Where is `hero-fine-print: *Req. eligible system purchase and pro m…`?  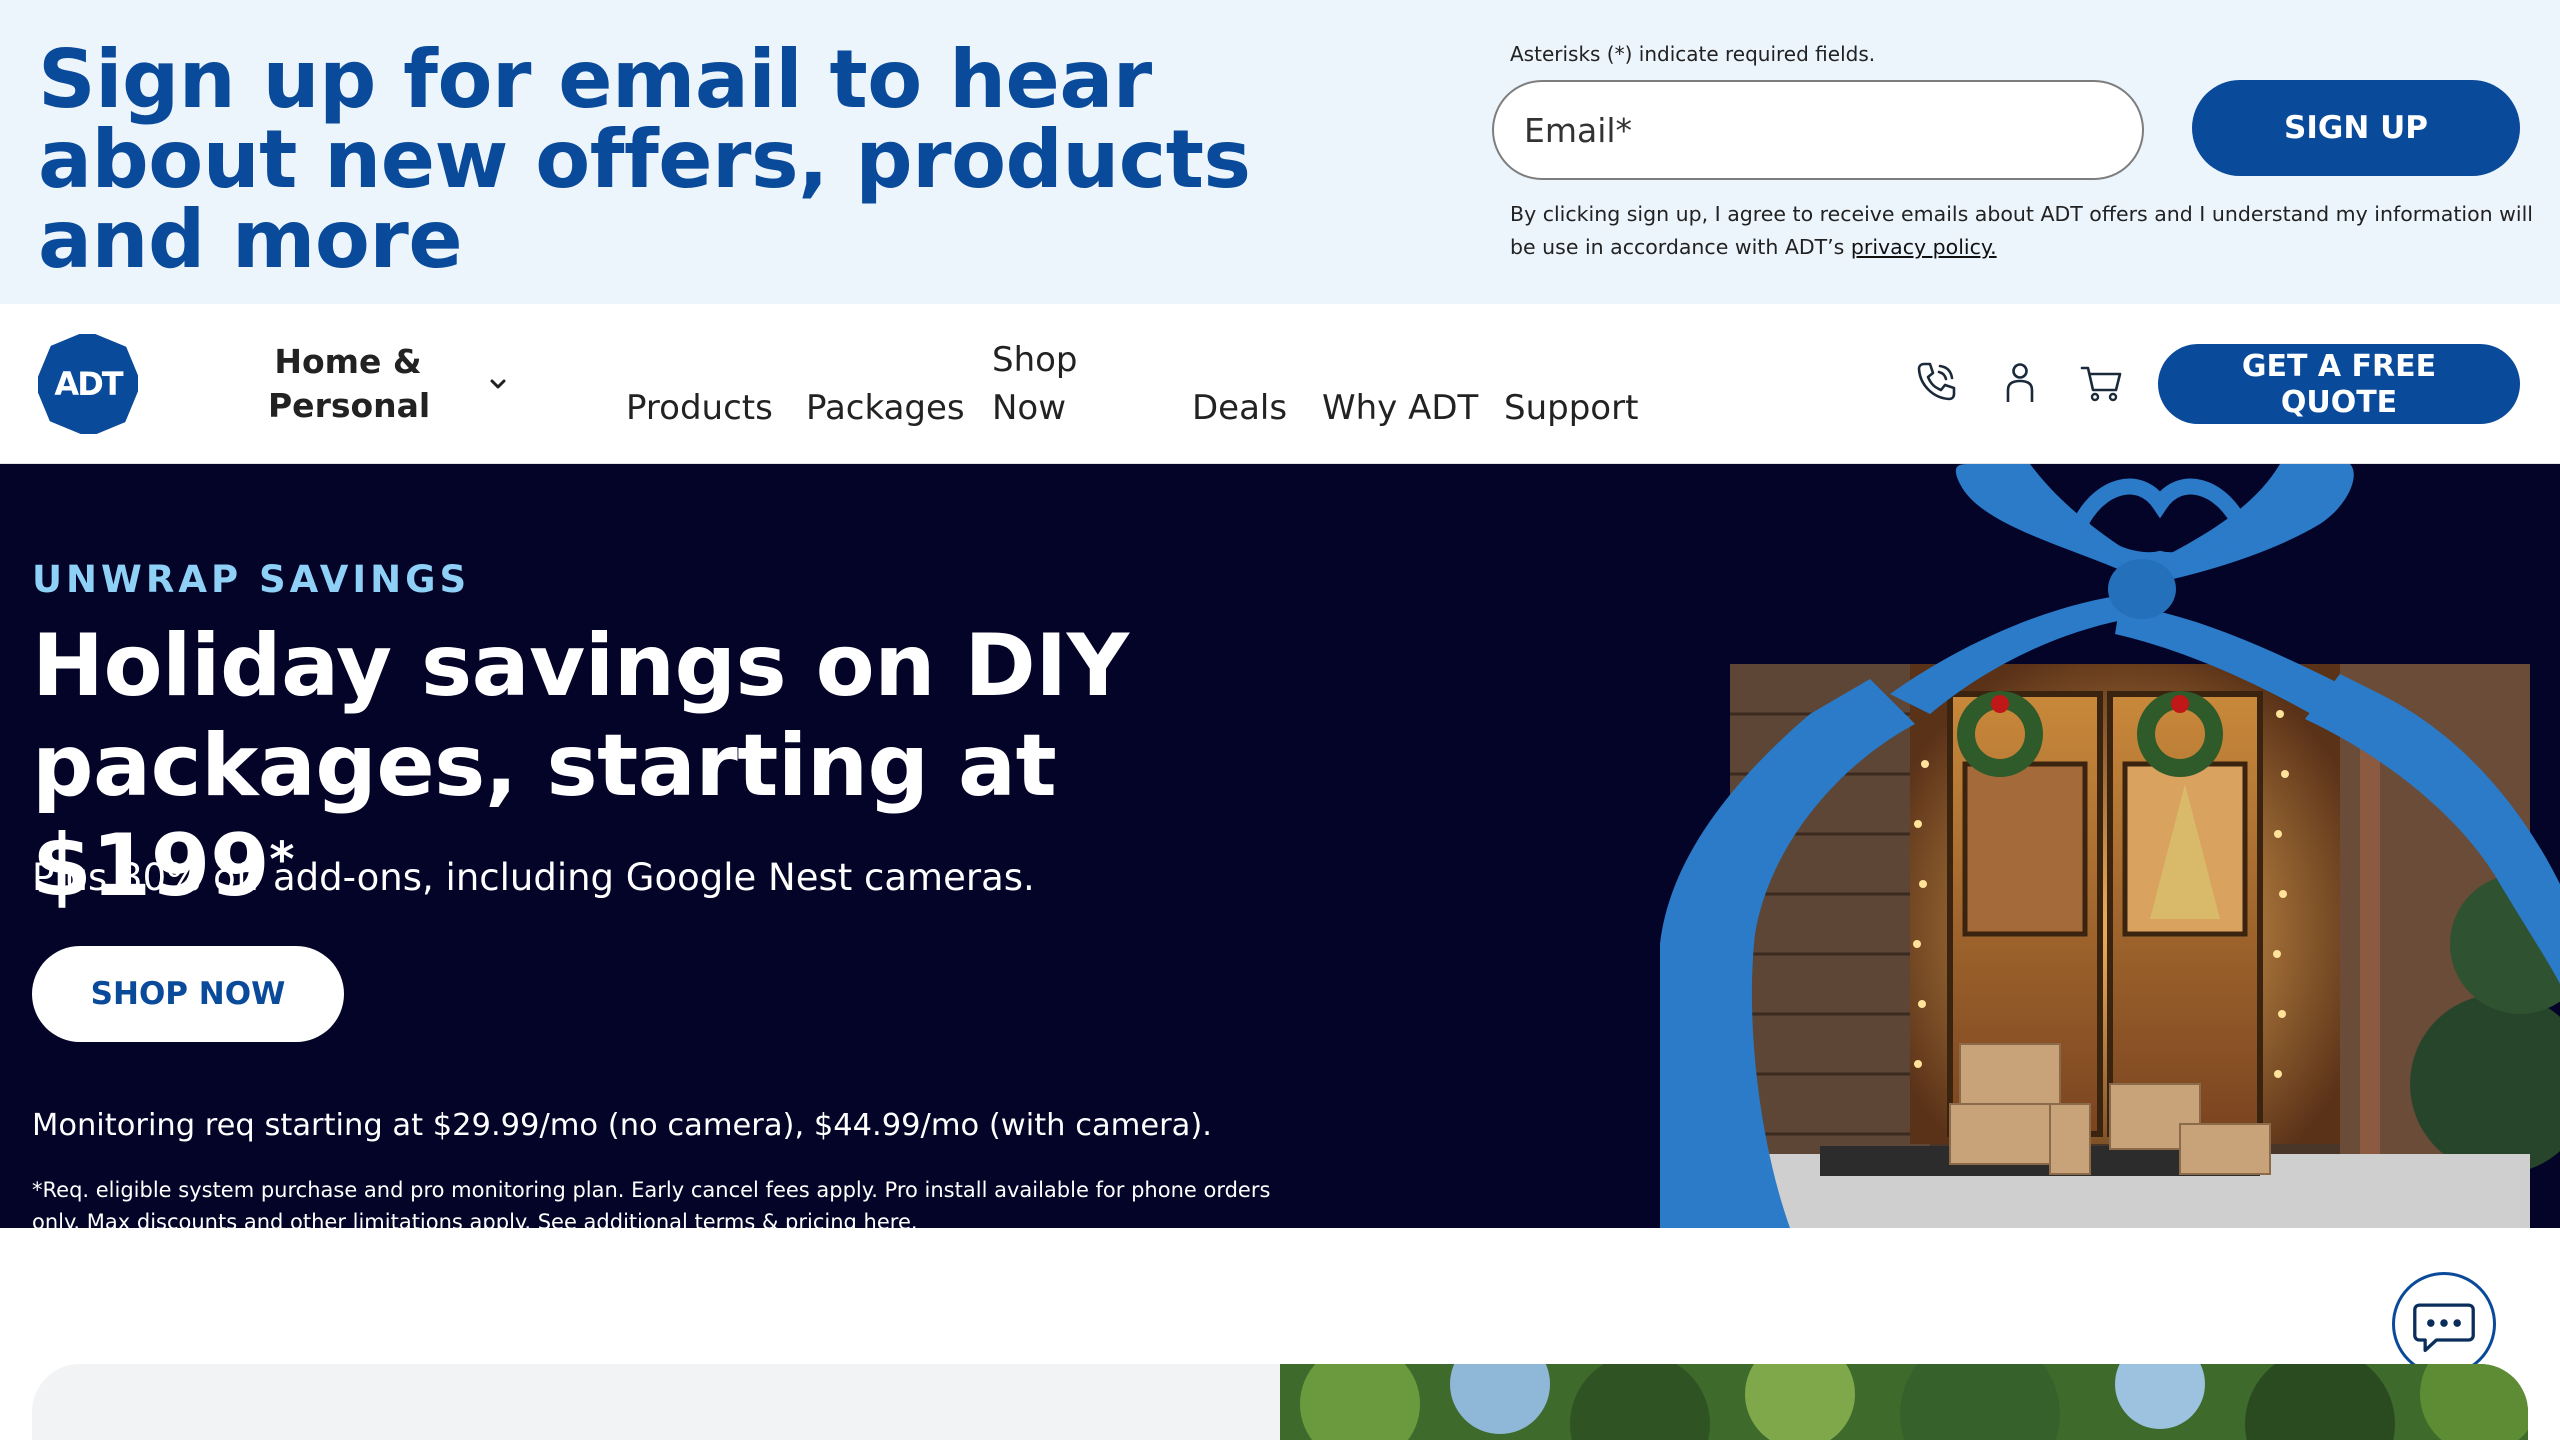
hero-fine-print: *Req. eligible system purchase and pro m… is located at coordinates (651, 1203).